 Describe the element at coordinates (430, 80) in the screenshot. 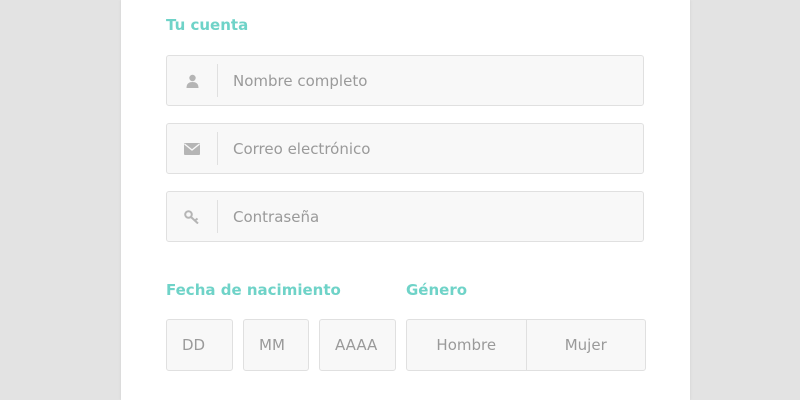

I see `full-name-input` at that location.